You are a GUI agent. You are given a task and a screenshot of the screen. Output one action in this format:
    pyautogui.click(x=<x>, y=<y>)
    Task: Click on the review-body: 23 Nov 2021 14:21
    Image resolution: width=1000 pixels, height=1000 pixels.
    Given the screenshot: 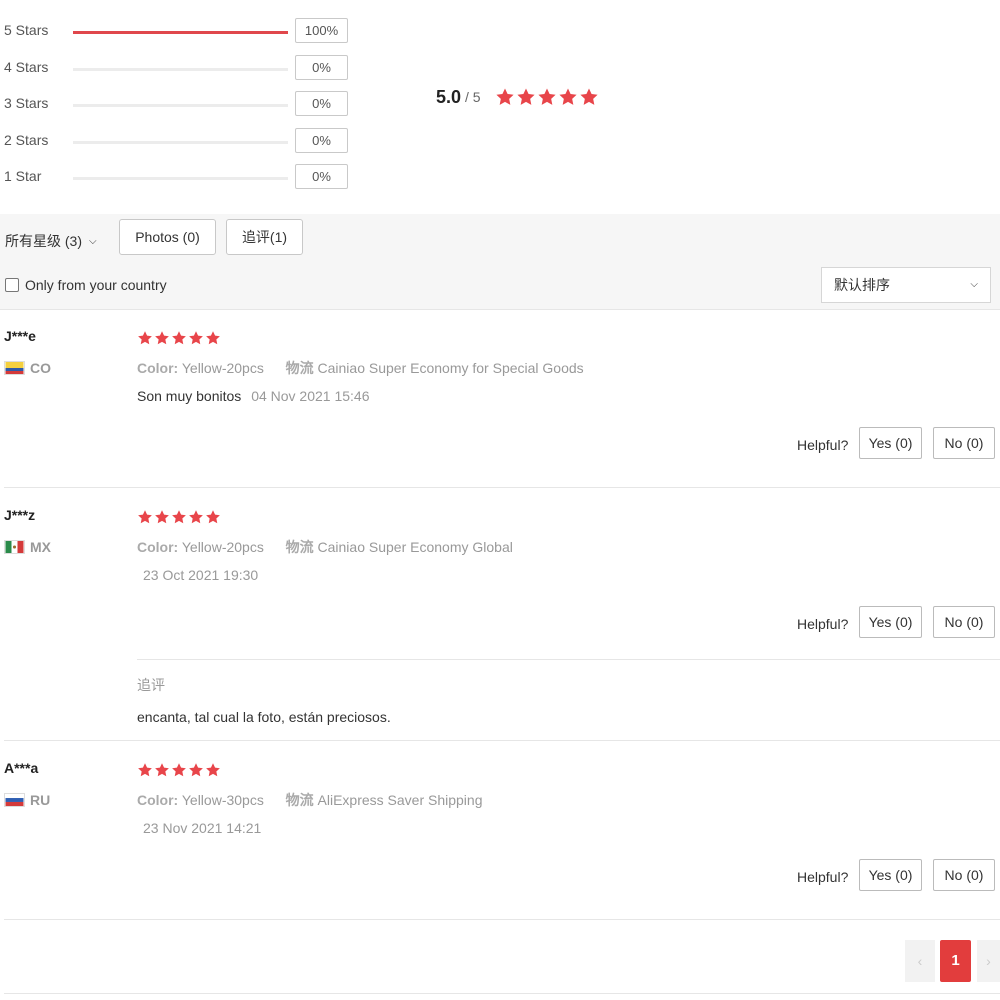 What is the action you would take?
    pyautogui.click(x=199, y=828)
    